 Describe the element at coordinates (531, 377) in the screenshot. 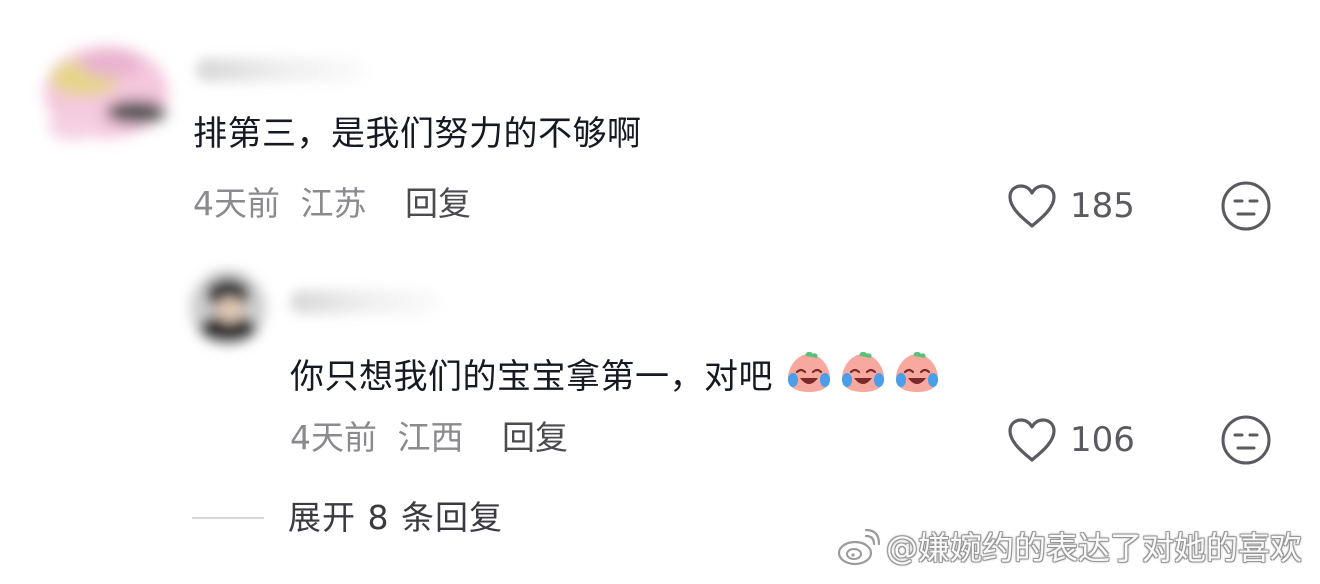

I see `comment-text-body: 你只想我们的宝宝拿第一，对吧` at that location.